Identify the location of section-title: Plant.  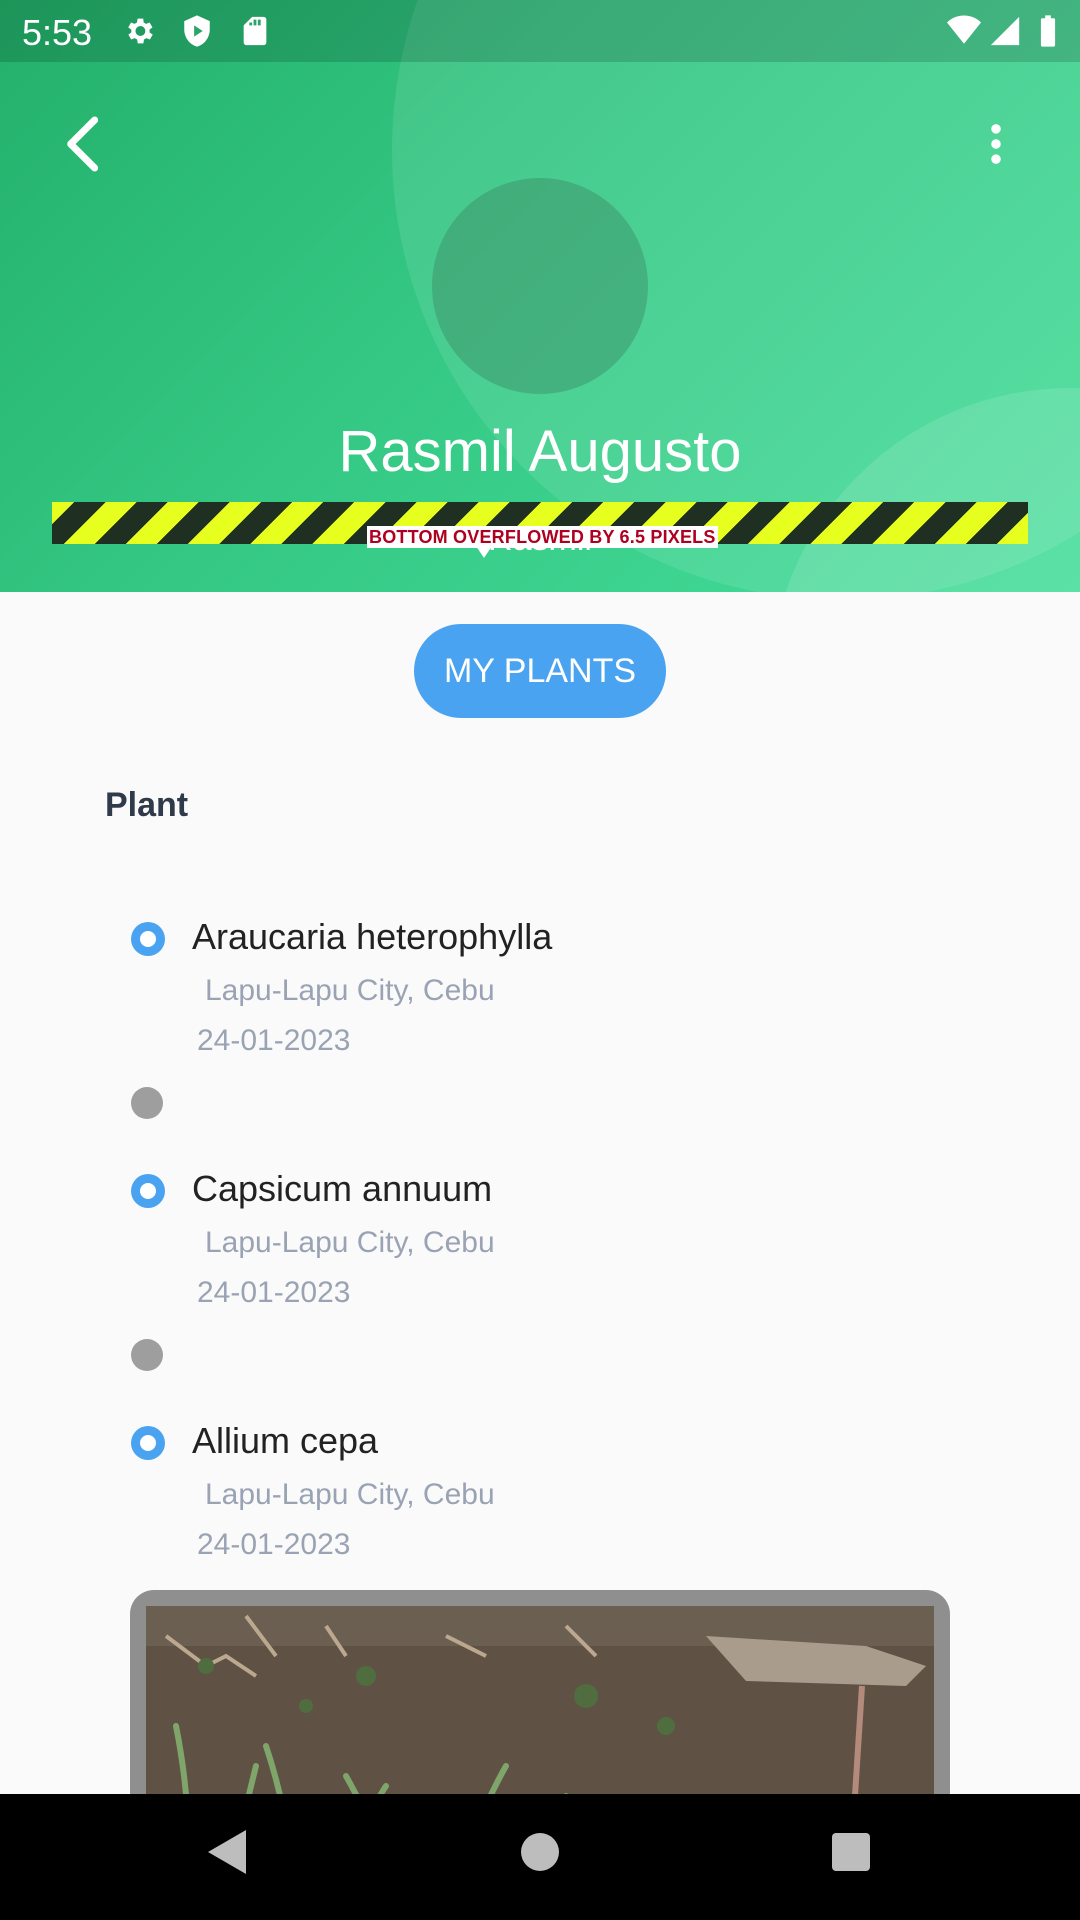
(147, 805).